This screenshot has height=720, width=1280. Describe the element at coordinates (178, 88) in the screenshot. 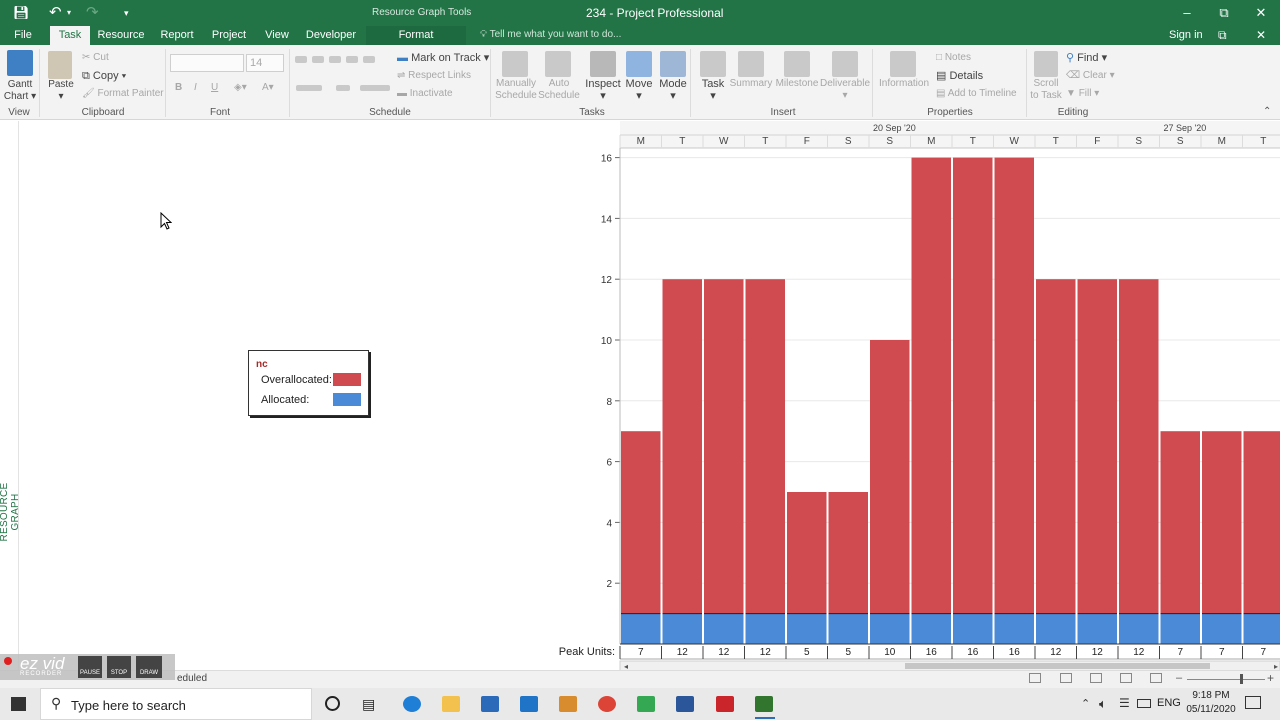

I see `bold-button: B` at that location.